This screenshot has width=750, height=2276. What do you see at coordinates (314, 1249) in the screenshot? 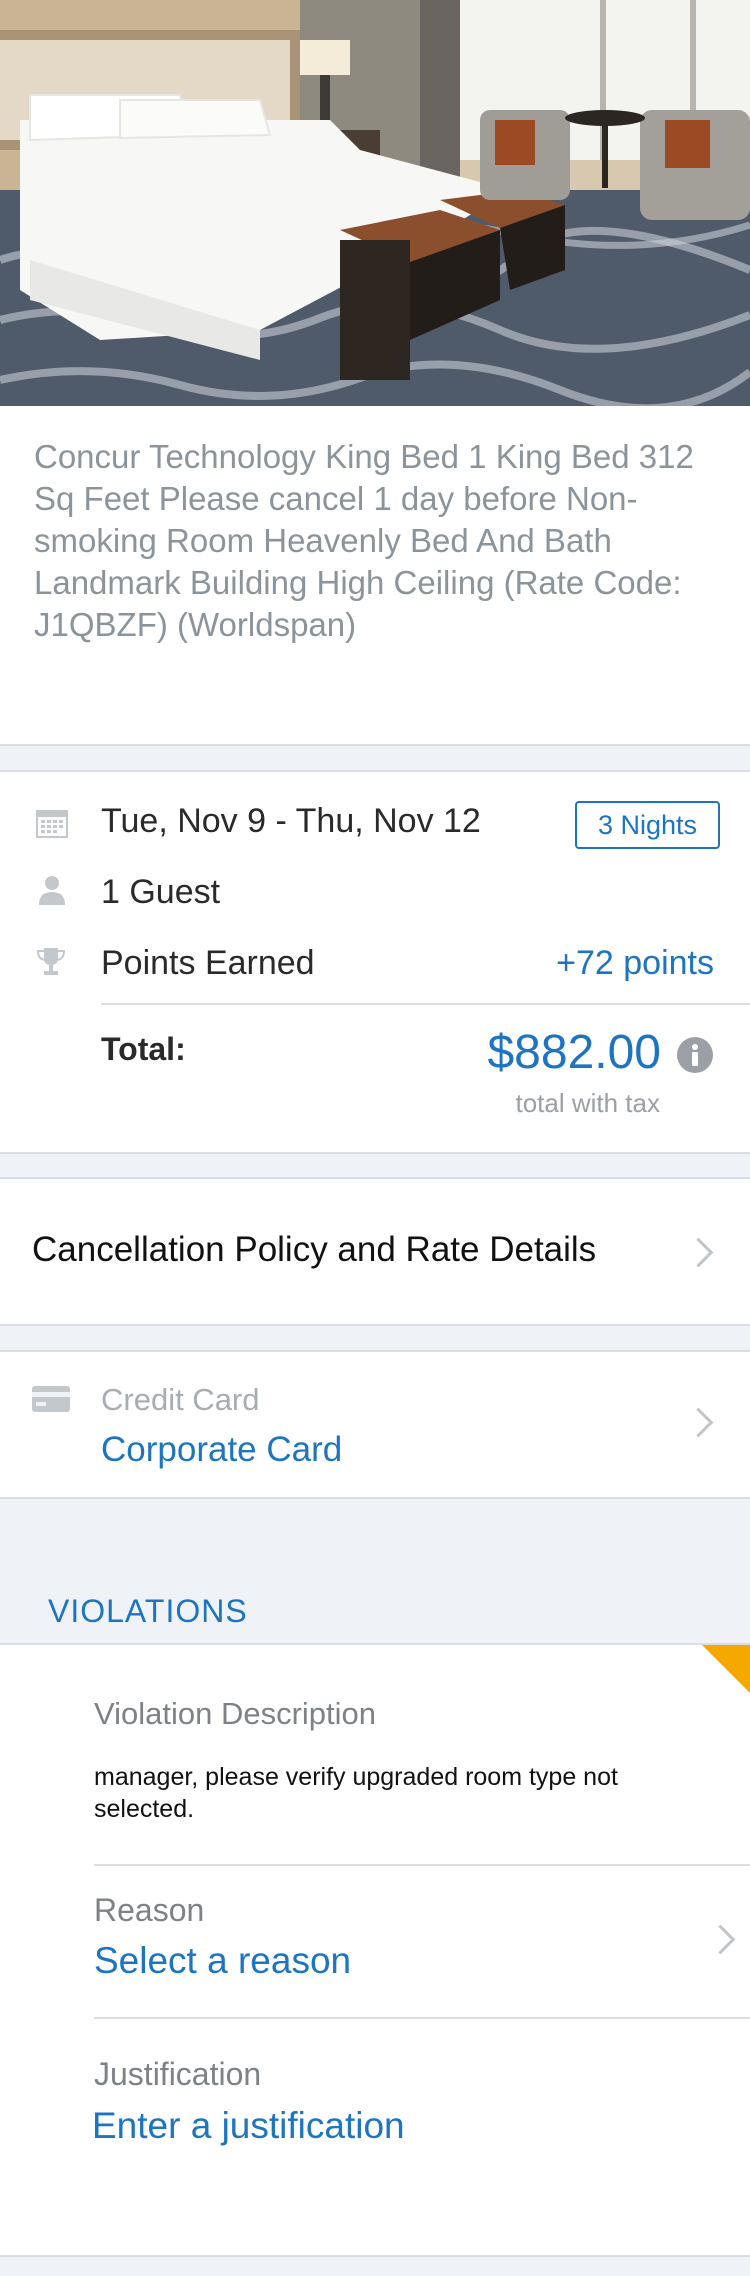
I see `cancellation-policy-label: Cancellation Policy and Rate Details` at bounding box center [314, 1249].